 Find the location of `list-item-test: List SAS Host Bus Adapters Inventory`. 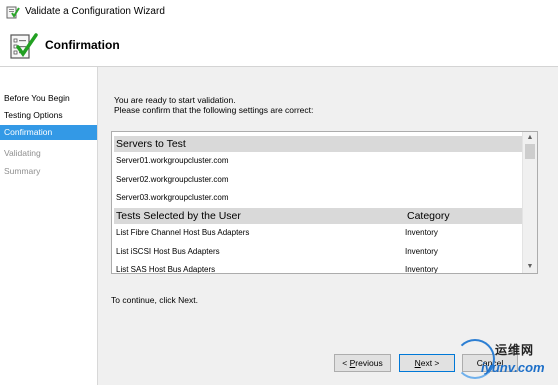

list-item-test: List SAS Host Bus Adapters Inventory is located at coordinates (277, 269).